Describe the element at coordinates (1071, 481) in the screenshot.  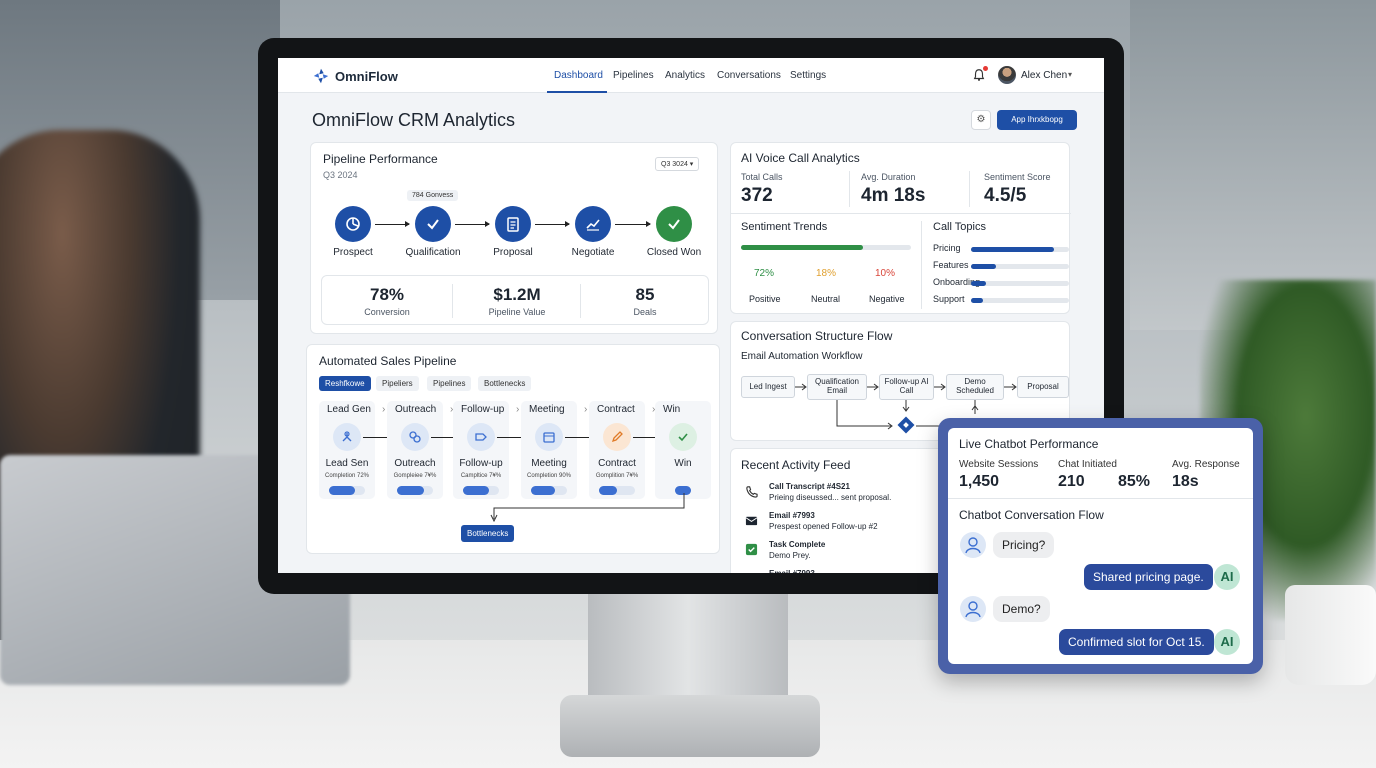
I see `metric-value: 210` at that location.